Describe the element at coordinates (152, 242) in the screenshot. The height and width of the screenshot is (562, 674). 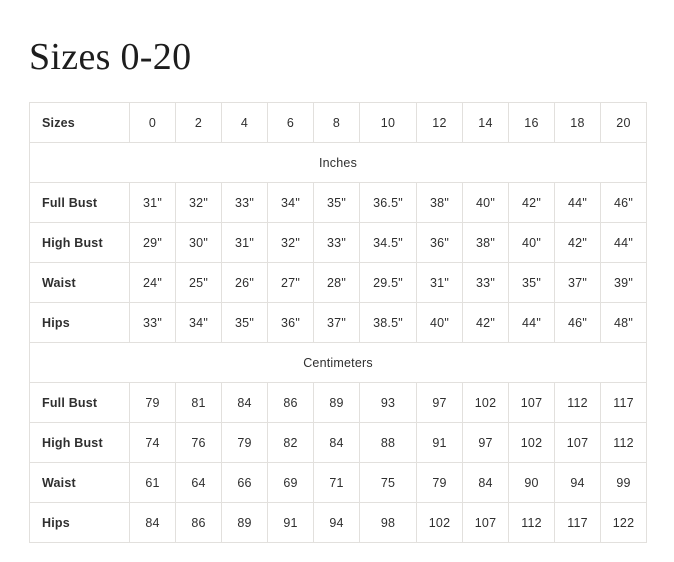
I see `cell-high-bust-in-0: 29"` at that location.